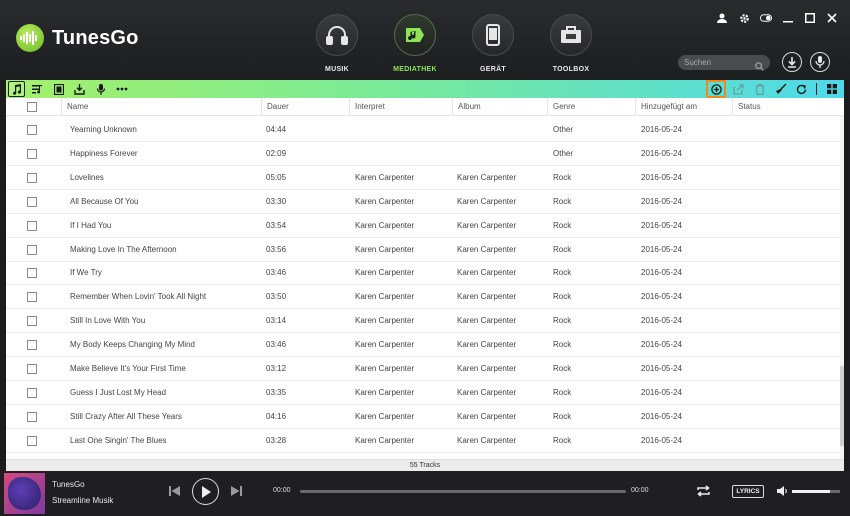 The width and height of the screenshot is (850, 516). I want to click on column-header-name: Name, so click(161, 107).